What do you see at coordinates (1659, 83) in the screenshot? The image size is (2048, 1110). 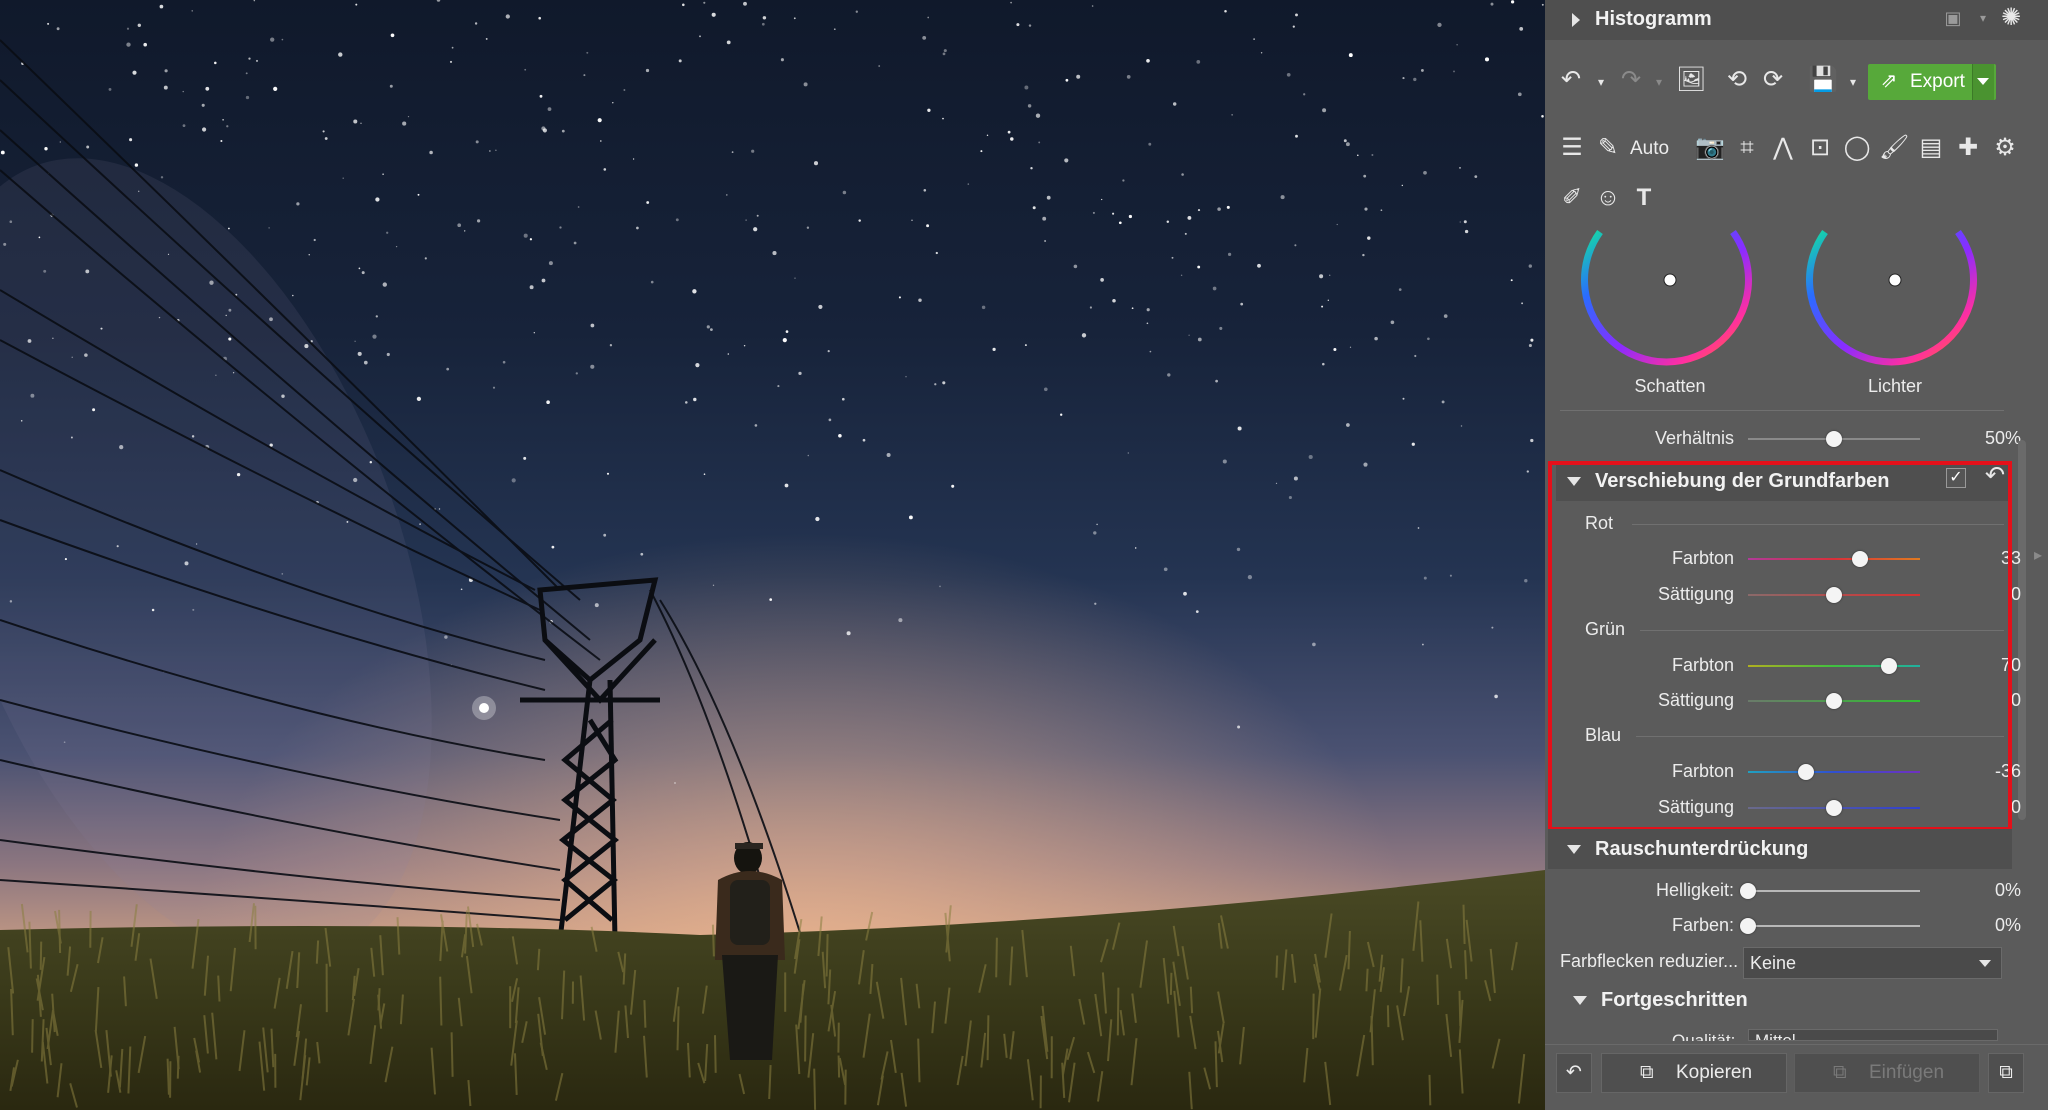 I see `redo-history-icon: ▾` at bounding box center [1659, 83].